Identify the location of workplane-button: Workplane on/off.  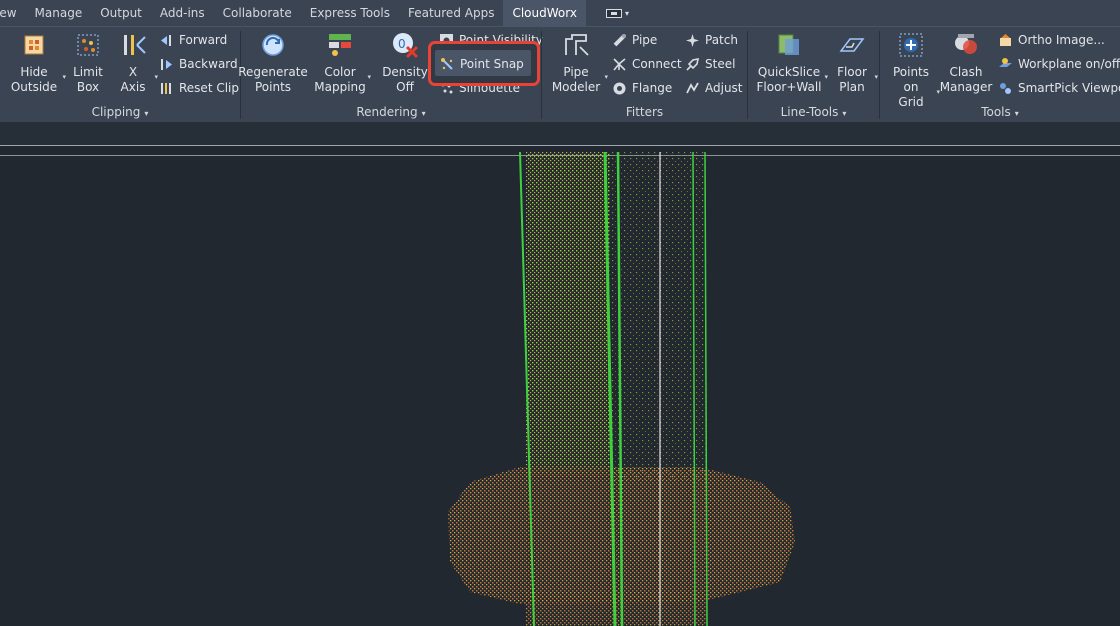
(1059, 64).